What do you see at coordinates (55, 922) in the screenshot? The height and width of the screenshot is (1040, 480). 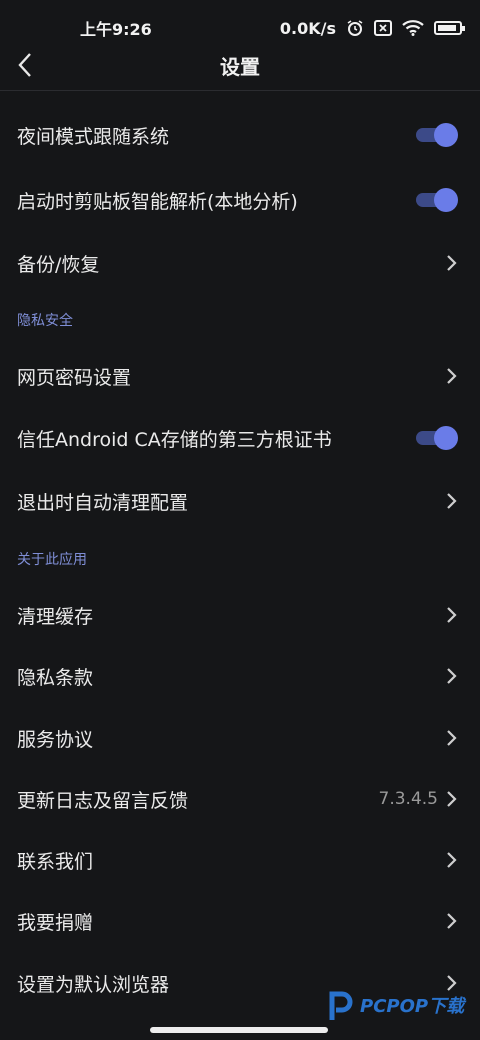 I see `setting-label: 我要捐赠` at bounding box center [55, 922].